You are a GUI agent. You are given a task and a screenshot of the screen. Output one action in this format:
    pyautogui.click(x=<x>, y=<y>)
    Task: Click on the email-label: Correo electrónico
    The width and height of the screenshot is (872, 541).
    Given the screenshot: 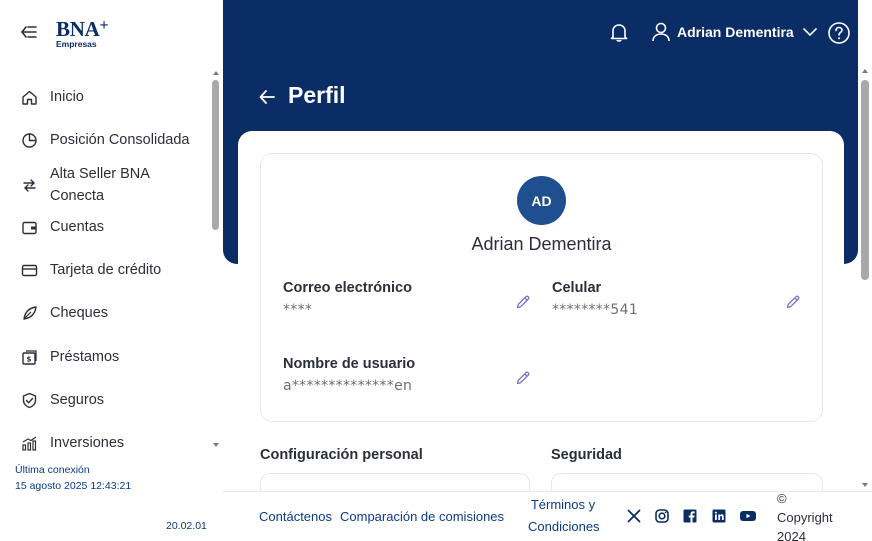 What is the action you would take?
    pyautogui.click(x=347, y=288)
    